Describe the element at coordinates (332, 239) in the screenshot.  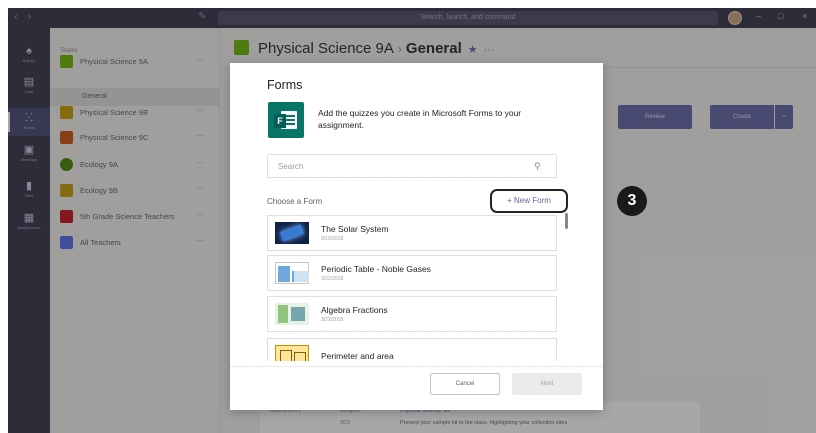
I see `form-date: 3/10/2018` at that location.